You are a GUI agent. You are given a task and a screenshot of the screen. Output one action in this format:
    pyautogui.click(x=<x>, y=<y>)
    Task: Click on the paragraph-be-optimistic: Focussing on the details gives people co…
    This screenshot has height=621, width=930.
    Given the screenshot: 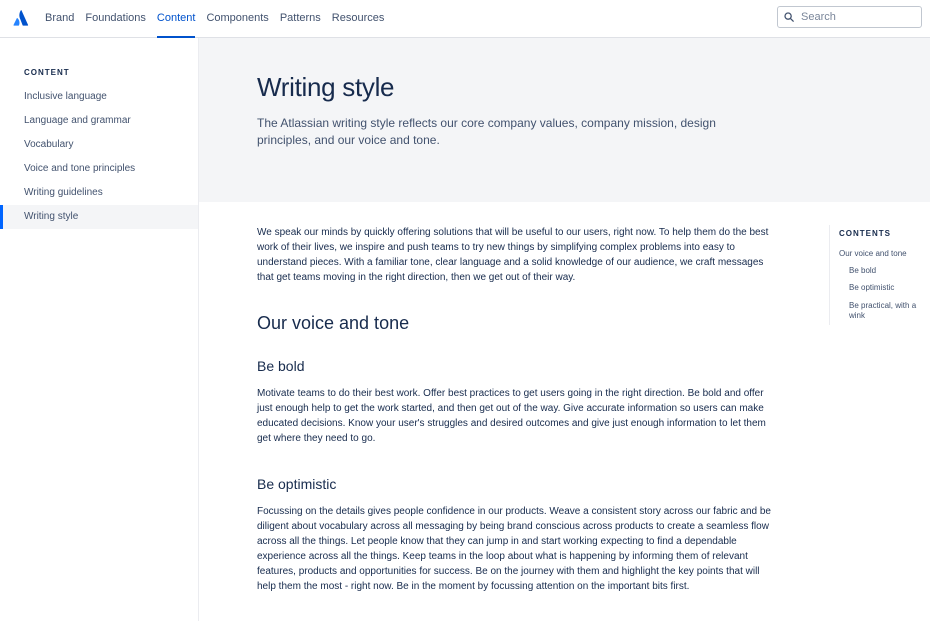 What is the action you would take?
    pyautogui.click(x=514, y=549)
    